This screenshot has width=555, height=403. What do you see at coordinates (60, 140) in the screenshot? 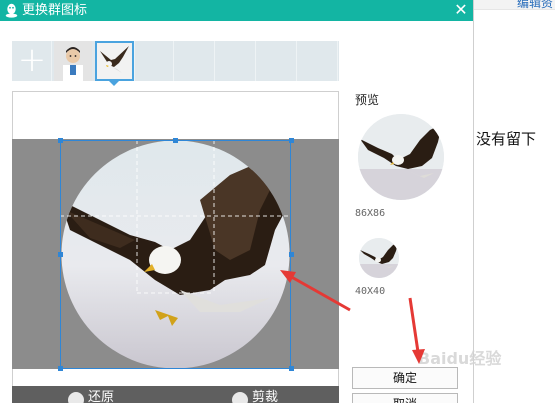
I see `crop-handle-top-left` at bounding box center [60, 140].